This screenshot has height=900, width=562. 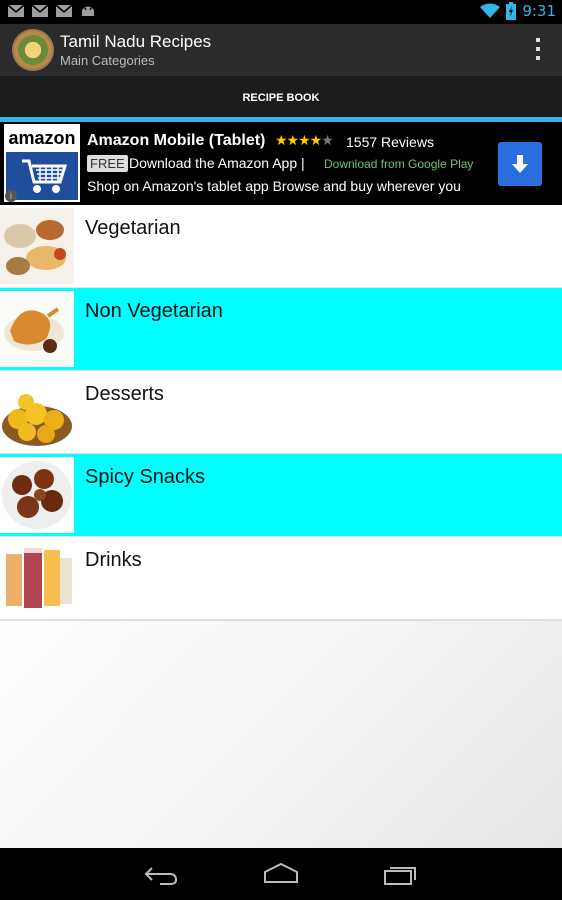 I want to click on app-icon, so click(x=33, y=50).